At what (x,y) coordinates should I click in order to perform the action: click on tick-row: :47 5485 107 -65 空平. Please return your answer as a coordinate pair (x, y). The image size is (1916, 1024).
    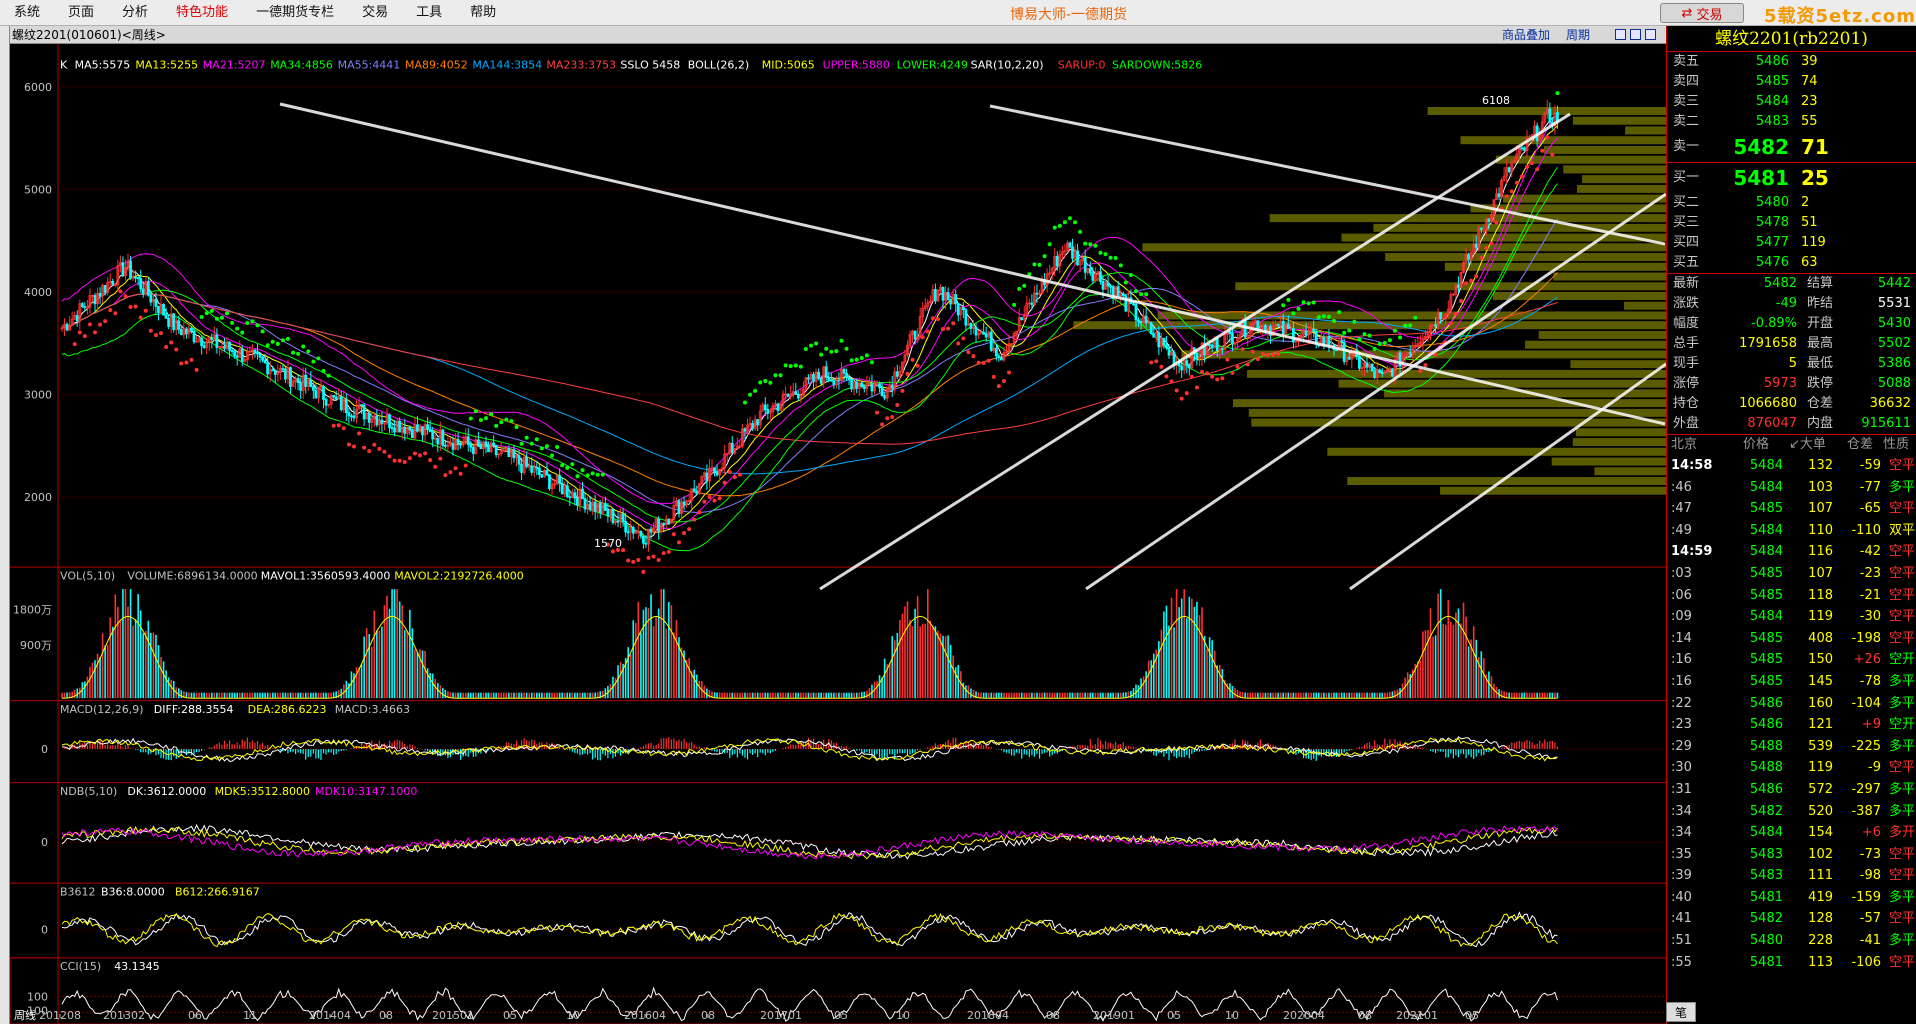
    Looking at the image, I should click on (1791, 509).